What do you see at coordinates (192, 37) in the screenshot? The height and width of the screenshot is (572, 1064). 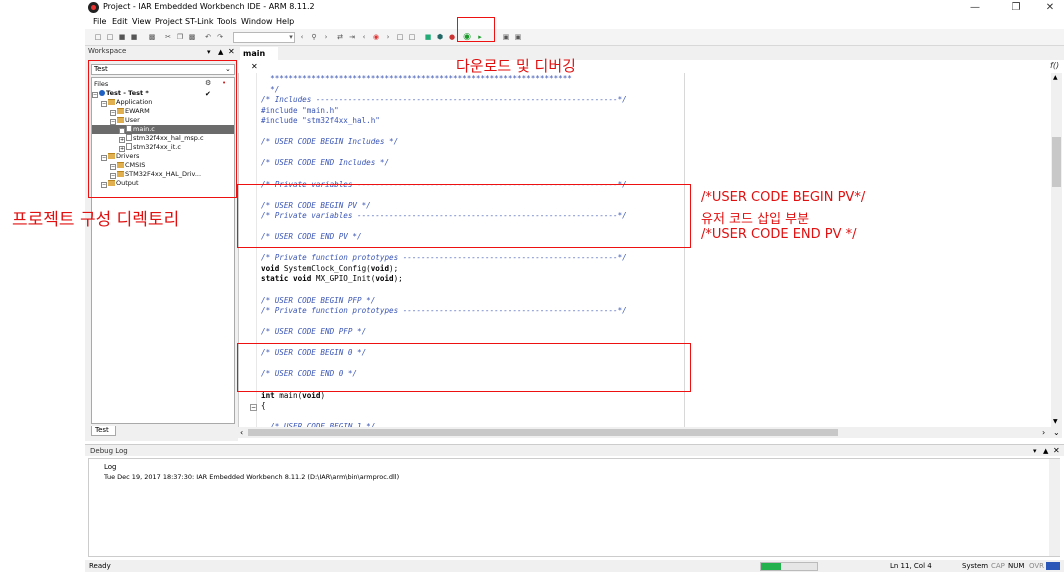 I see `paste-icon: ▩` at bounding box center [192, 37].